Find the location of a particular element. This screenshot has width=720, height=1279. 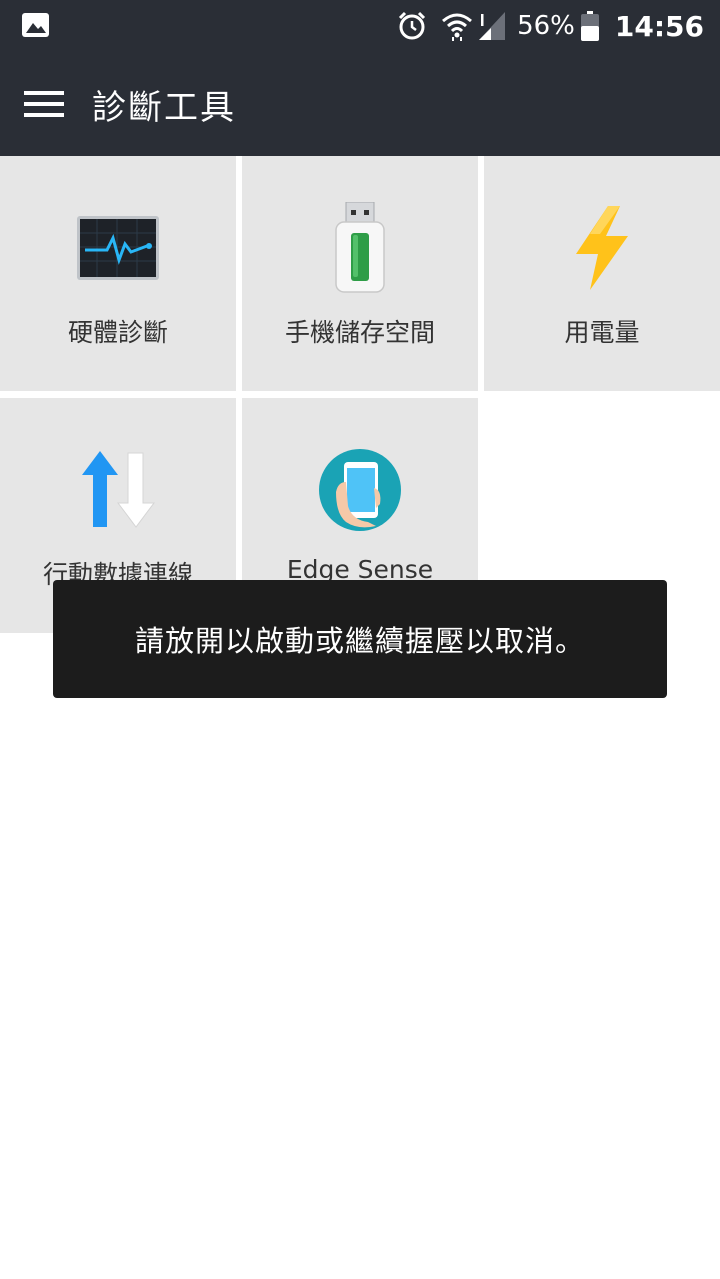

tile-phone-storage: 手機儲存空間 is located at coordinates (360, 273).